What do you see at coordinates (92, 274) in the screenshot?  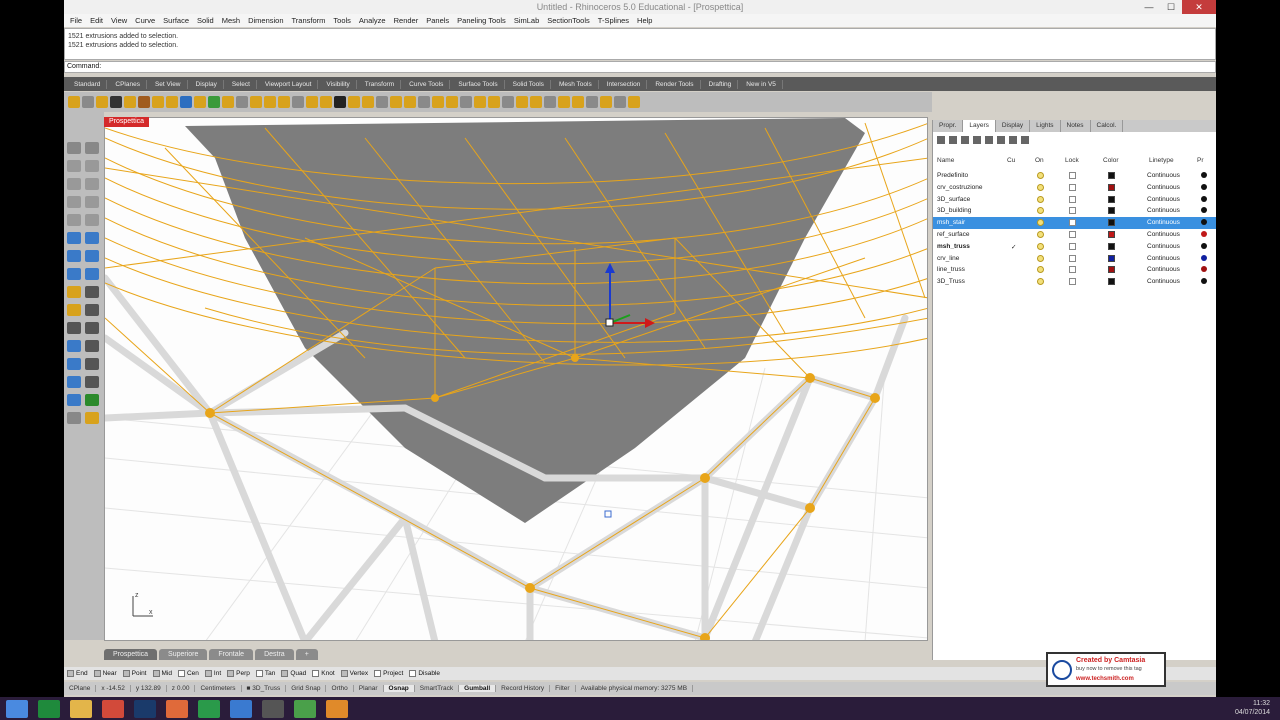 I see `sphere-tool-icon` at bounding box center [92, 274].